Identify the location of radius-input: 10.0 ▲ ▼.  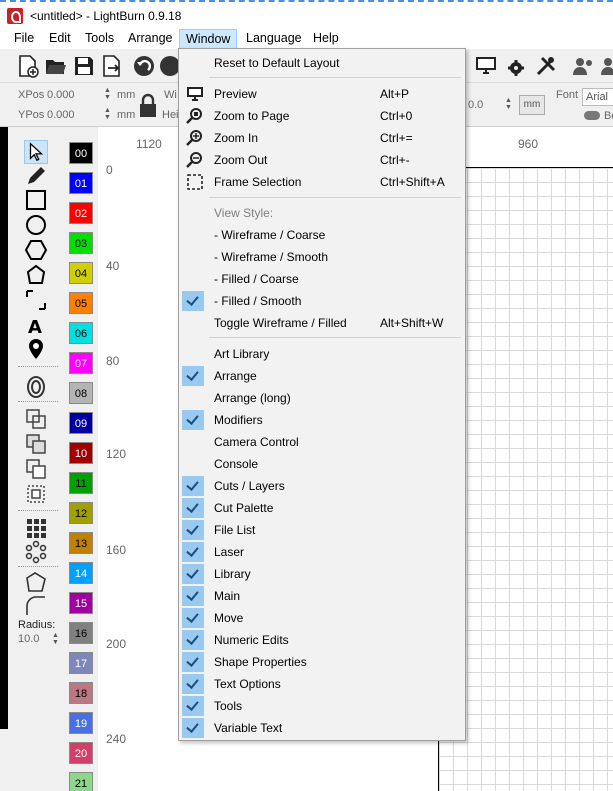
(40, 640).